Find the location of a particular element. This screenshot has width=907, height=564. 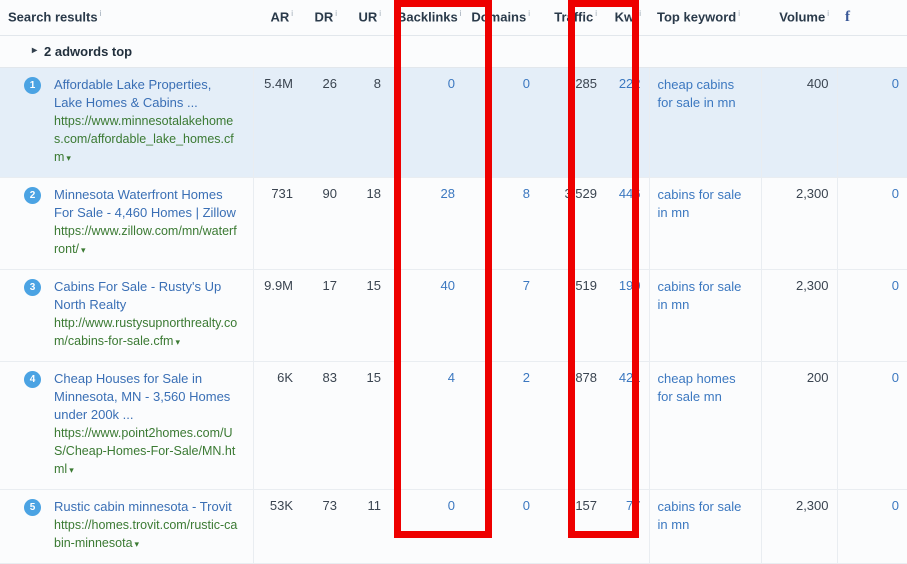

cell-ar: 5.4M is located at coordinates (277, 122).